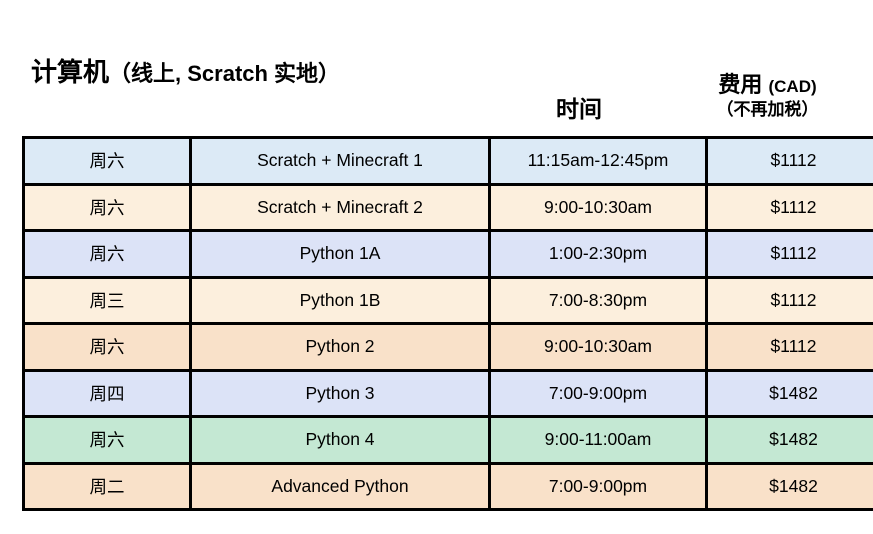 The width and height of the screenshot is (873, 534). Describe the element at coordinates (579, 109) in the screenshot. I see `column-header-time: 时间` at that location.